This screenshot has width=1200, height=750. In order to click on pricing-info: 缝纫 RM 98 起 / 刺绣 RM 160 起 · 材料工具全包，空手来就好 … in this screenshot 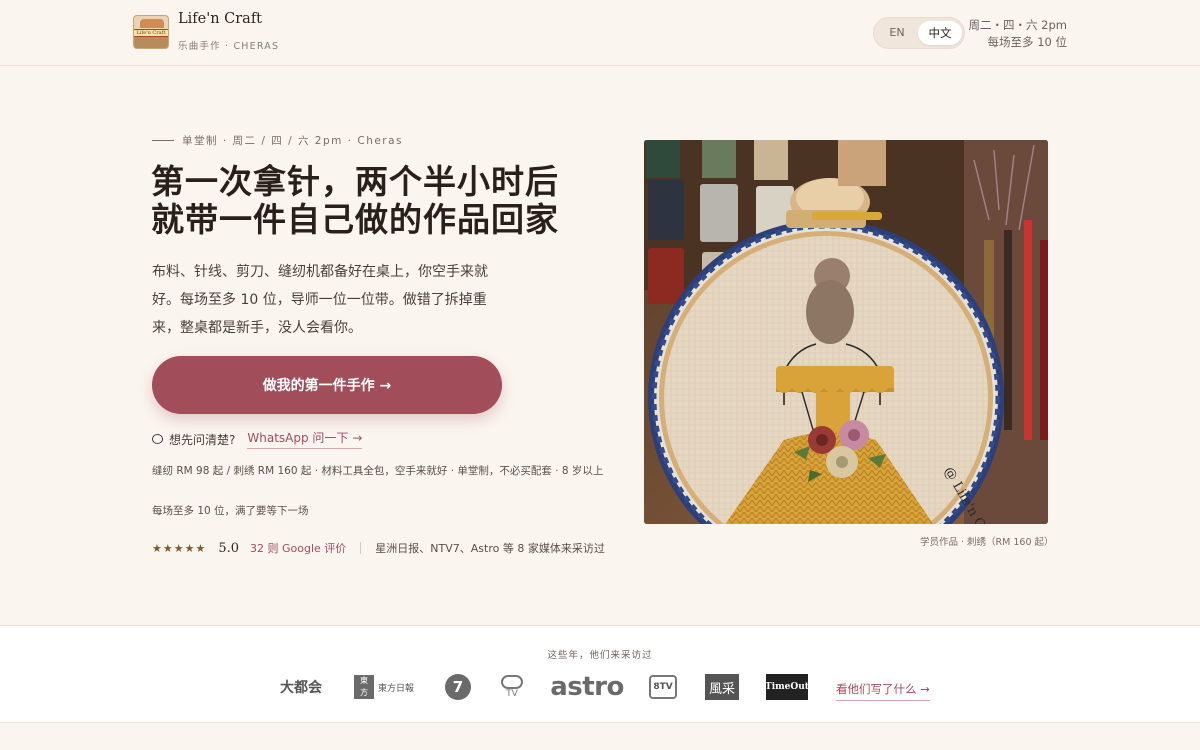, I will do `click(378, 471)`.